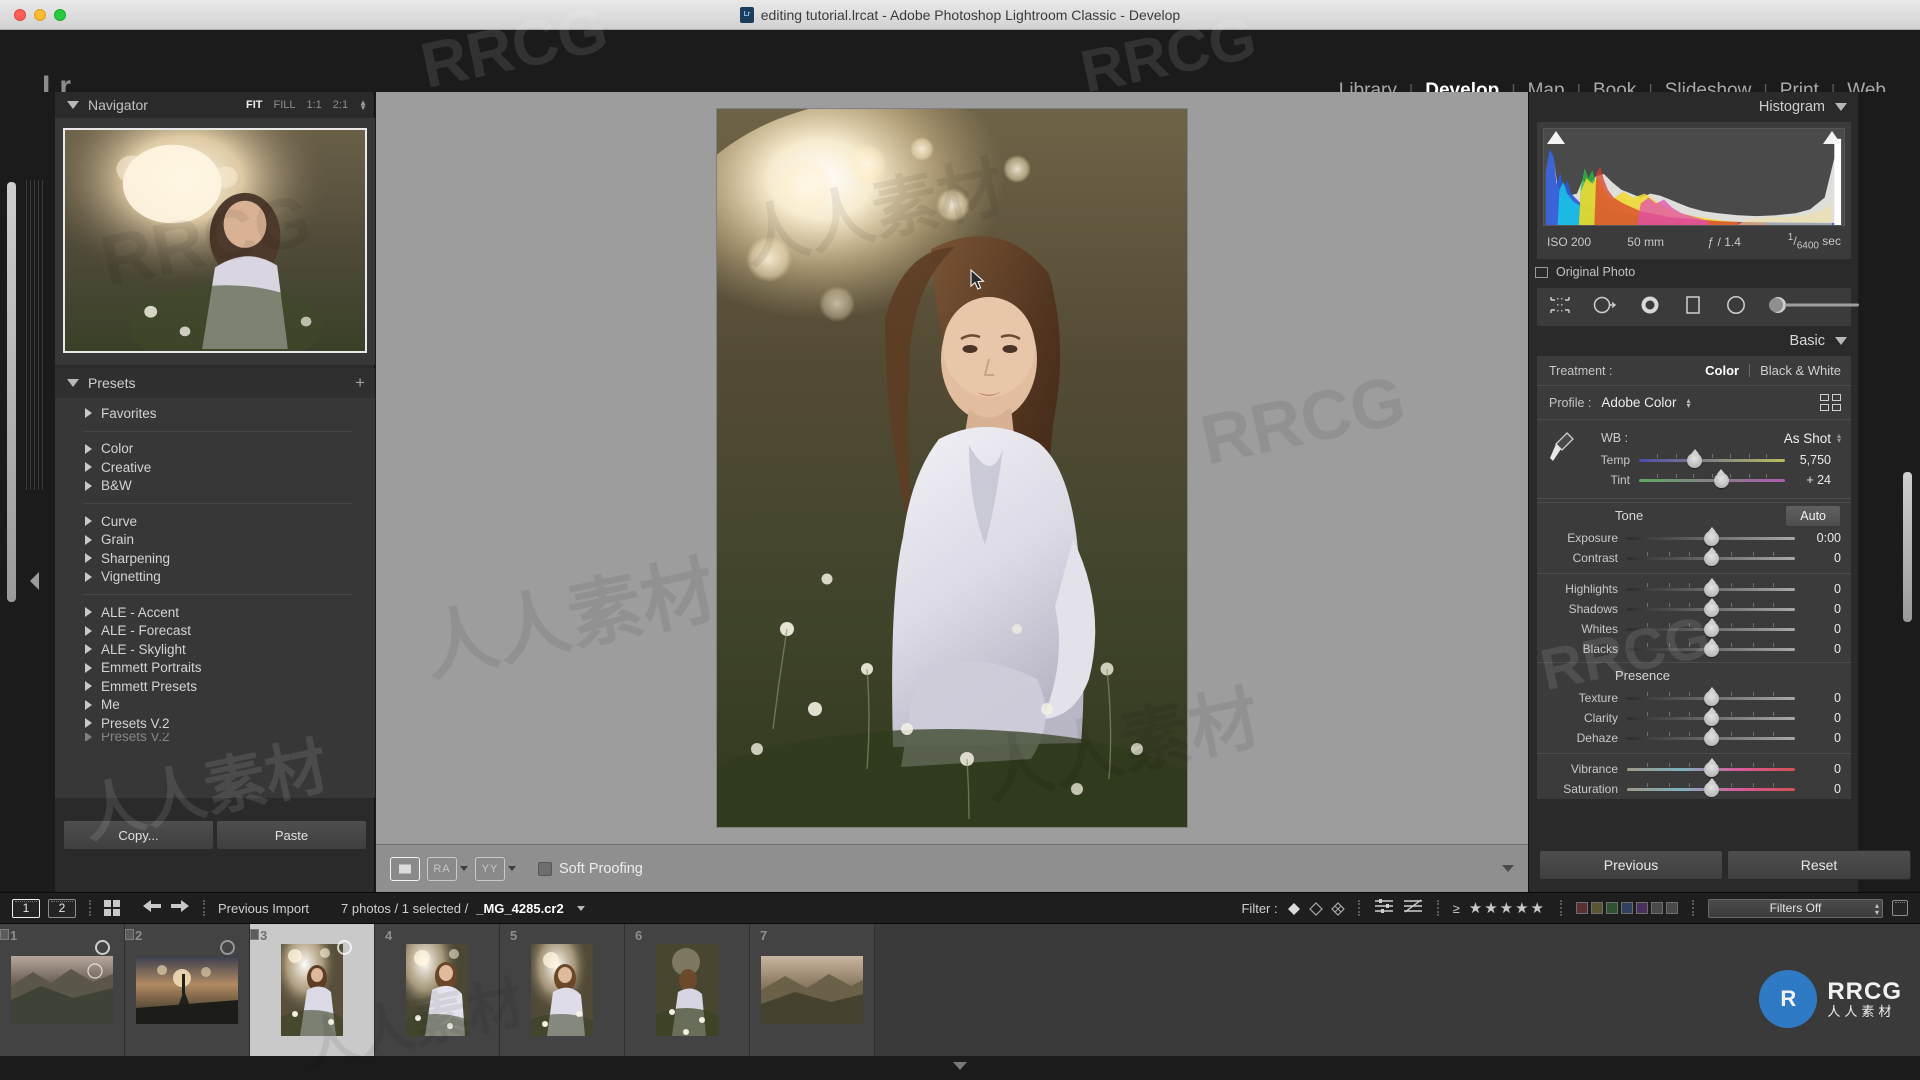 The width and height of the screenshot is (1920, 1080). What do you see at coordinates (1800, 370) in the screenshot?
I see `treatment-bw-option: Black & White` at bounding box center [1800, 370].